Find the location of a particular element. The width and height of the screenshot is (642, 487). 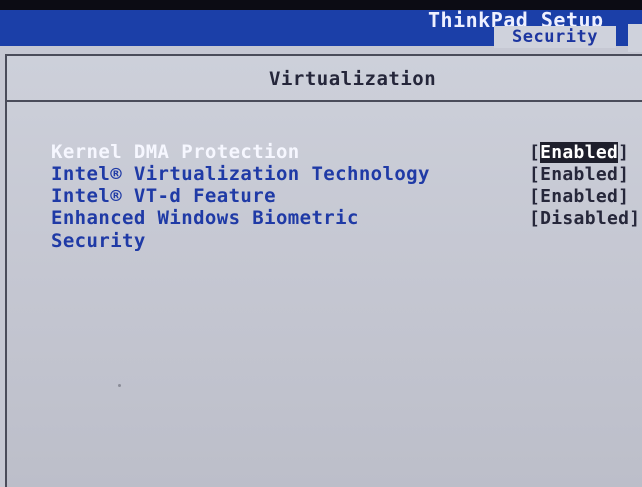

value-text: Disabled is located at coordinates (585, 218).